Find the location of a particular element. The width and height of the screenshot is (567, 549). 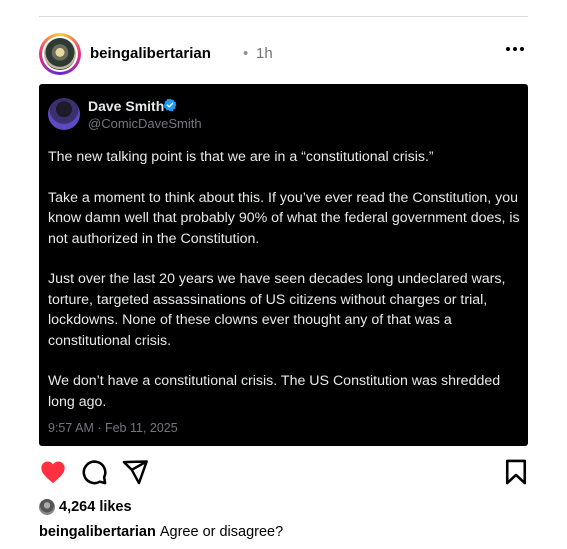

likes-count: 4,264 likes is located at coordinates (95, 507).